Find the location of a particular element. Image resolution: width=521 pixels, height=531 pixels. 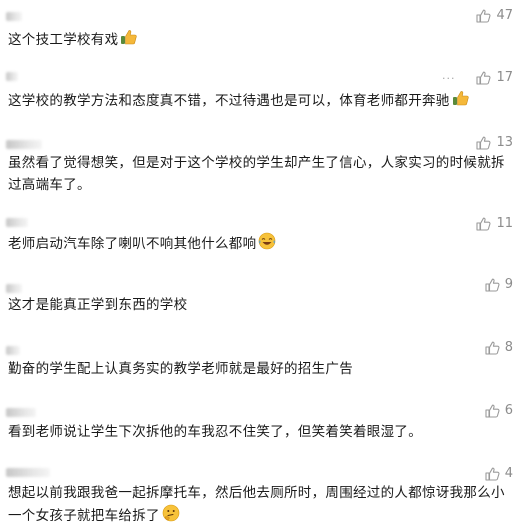

like-count: 8 is located at coordinates (508, 347).